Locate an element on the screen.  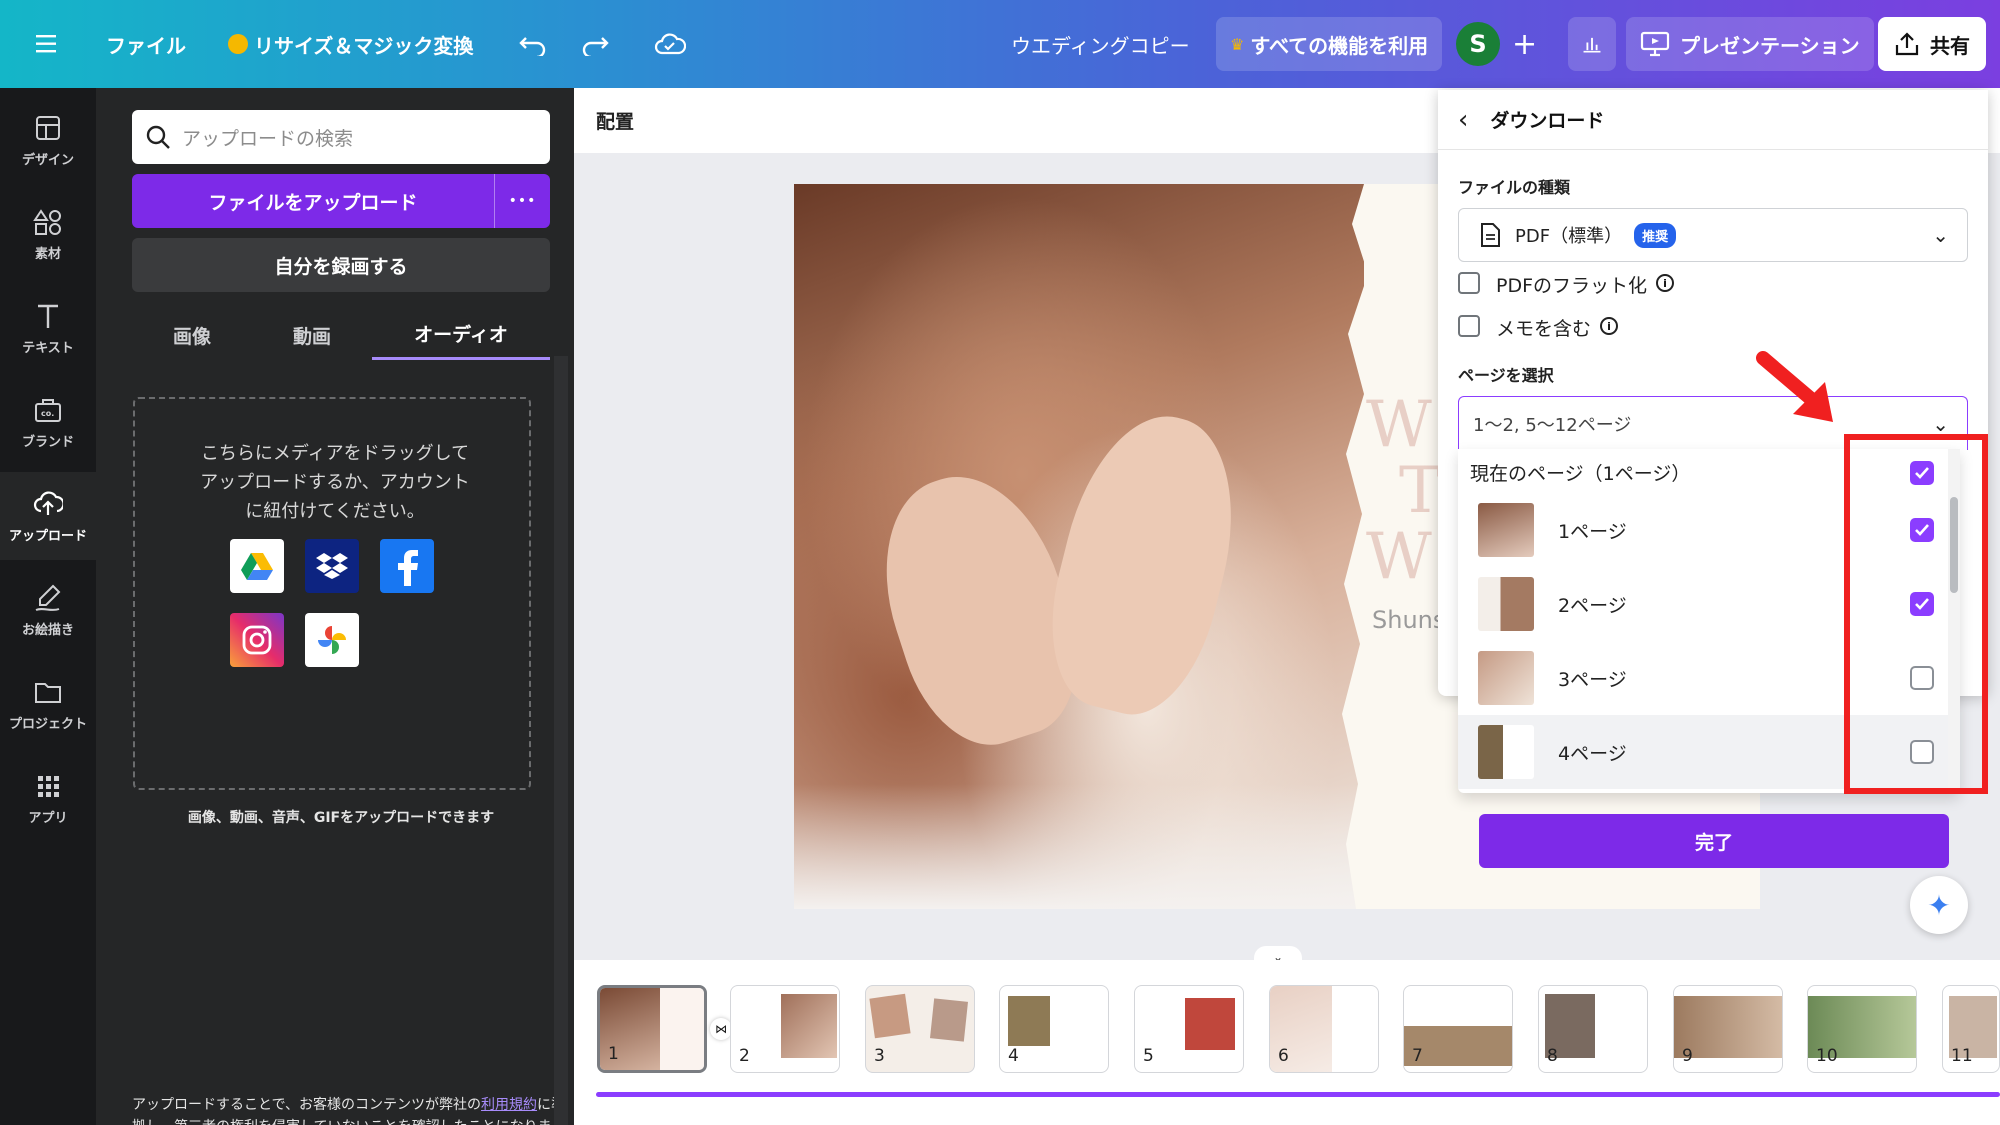
facebook-icon is located at coordinates (408, 568).